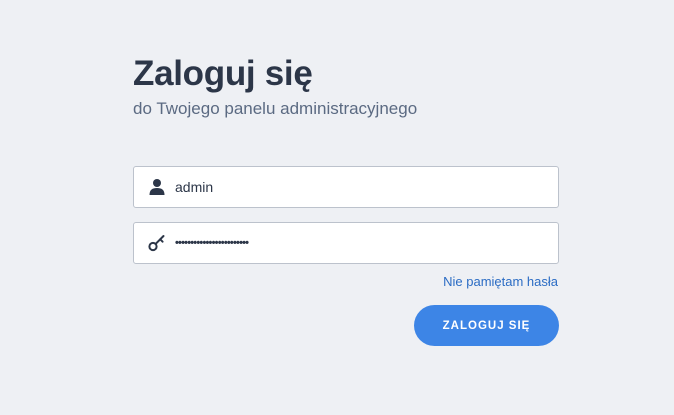  Describe the element at coordinates (223, 73) in the screenshot. I see `page-title: Zaloguj się` at that location.